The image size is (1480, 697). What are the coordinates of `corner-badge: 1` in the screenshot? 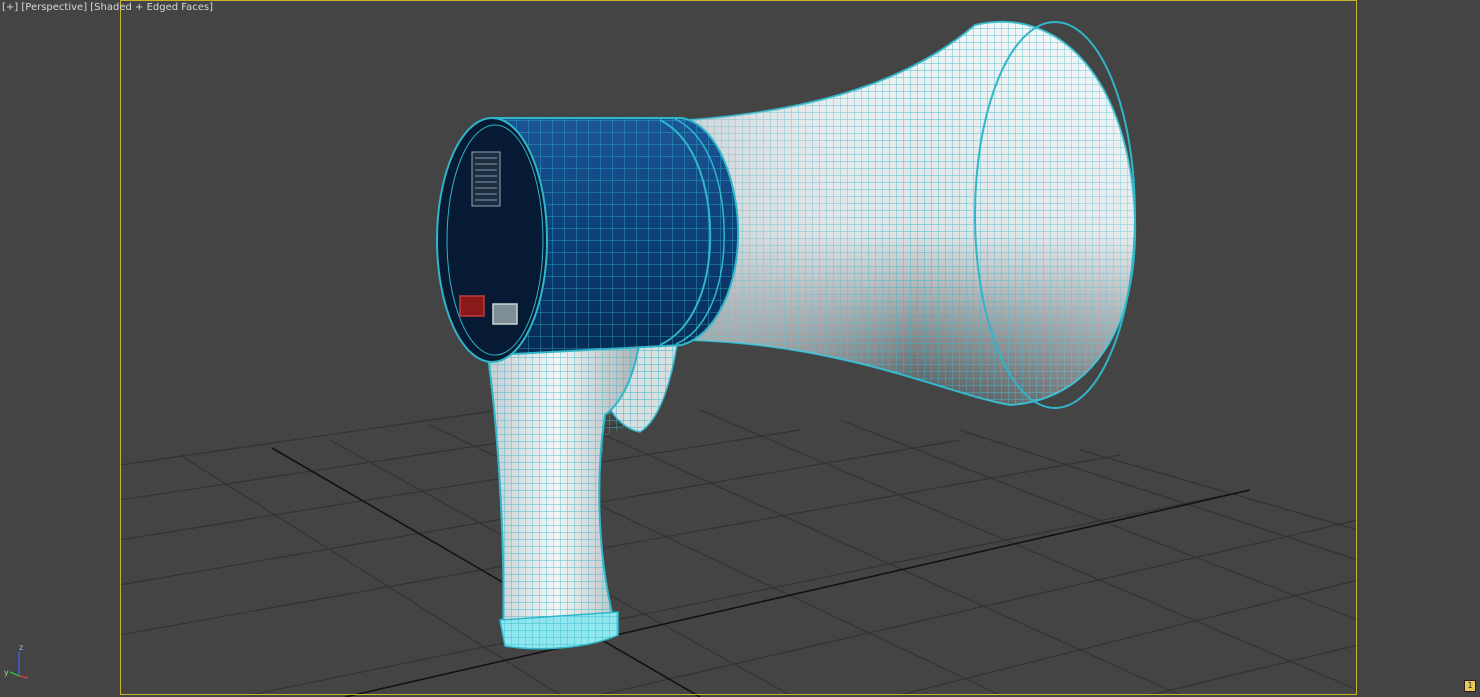 It's located at (1470, 686).